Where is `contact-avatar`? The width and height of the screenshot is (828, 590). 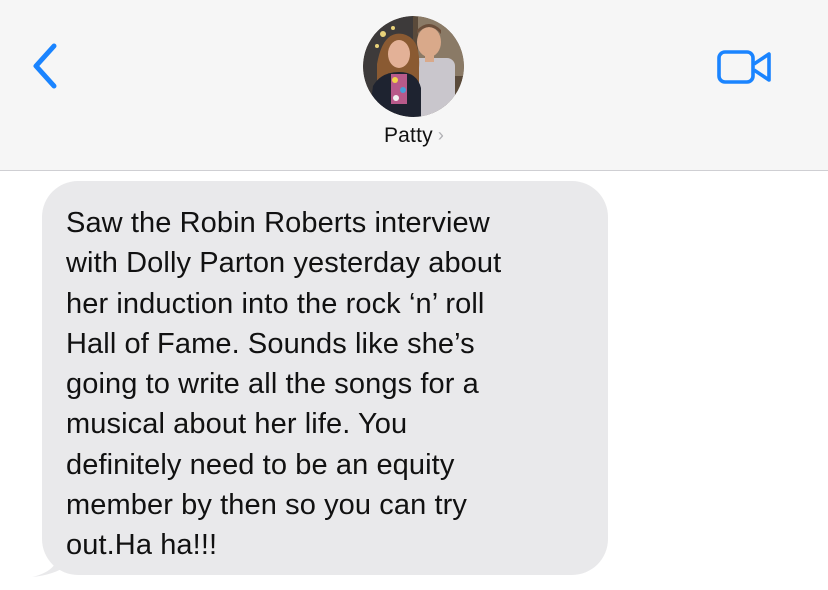 contact-avatar is located at coordinates (413, 66).